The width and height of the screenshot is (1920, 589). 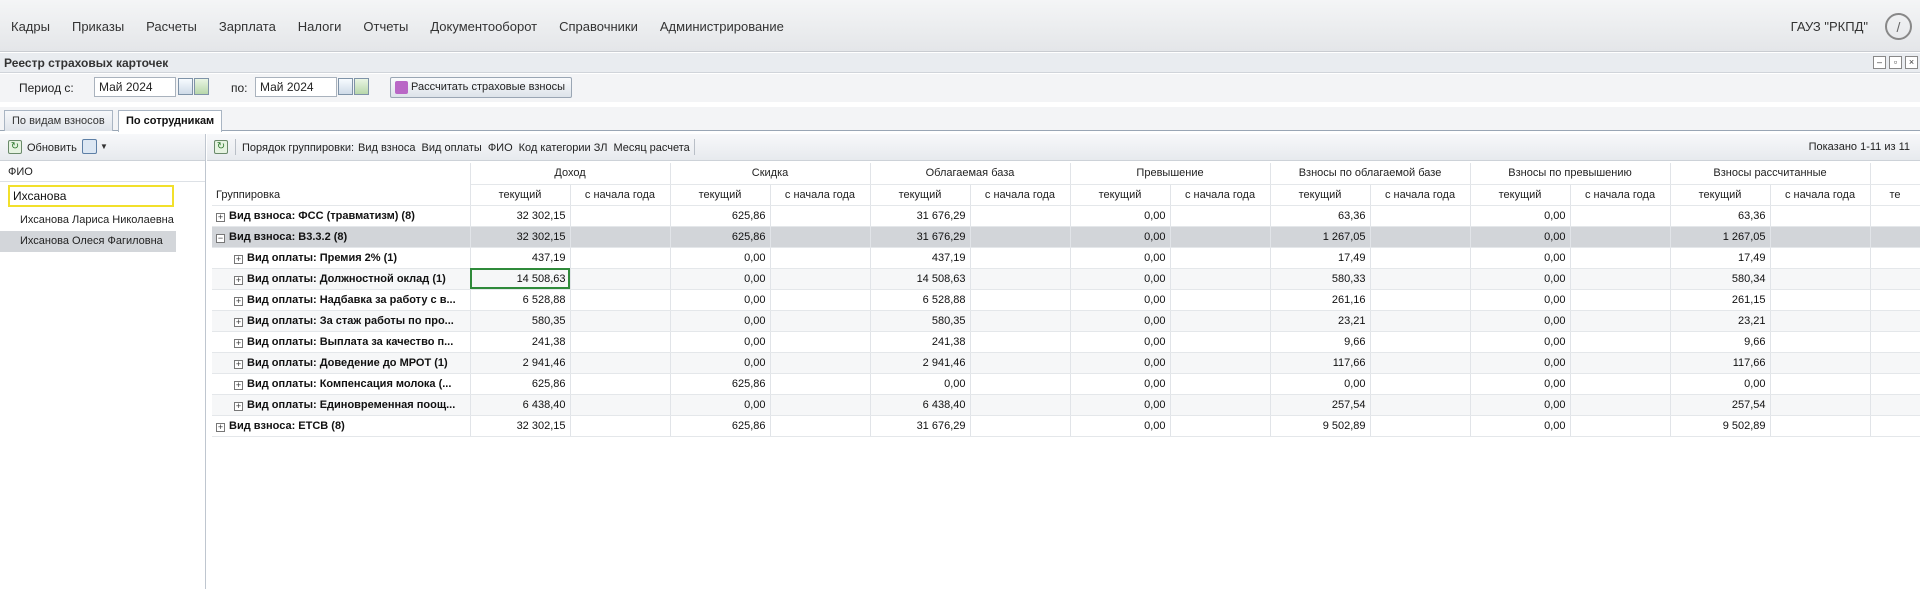 What do you see at coordinates (1320, 216) in the screenshot?
I see `cell-current: 63,36` at bounding box center [1320, 216].